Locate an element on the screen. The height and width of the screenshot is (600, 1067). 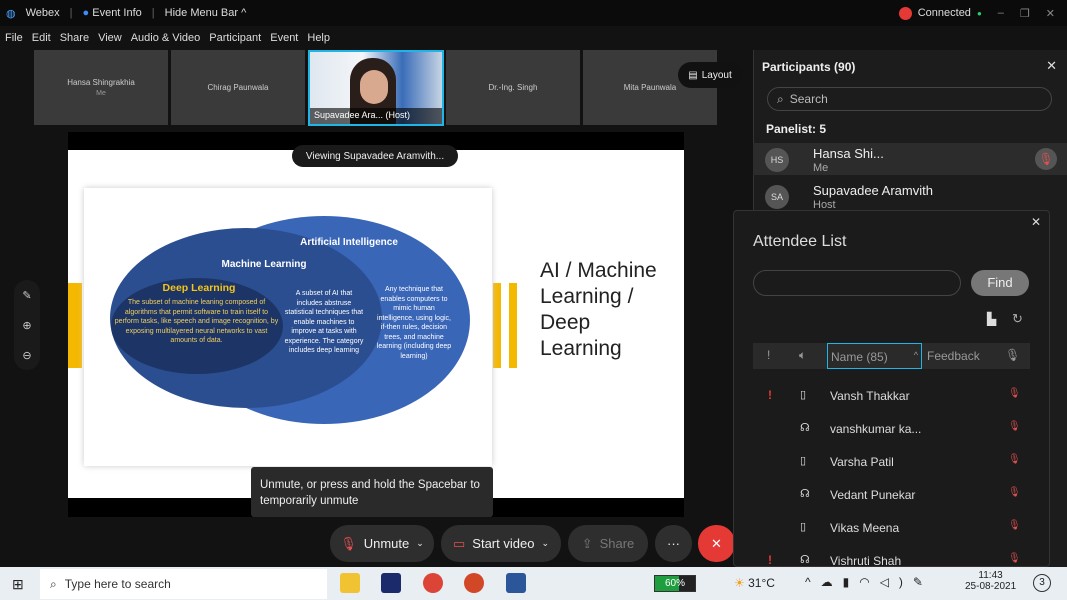
attendee-row: ! ▯ Vansh Thakkar 🎙︎ is located at coordinates (894, 397).